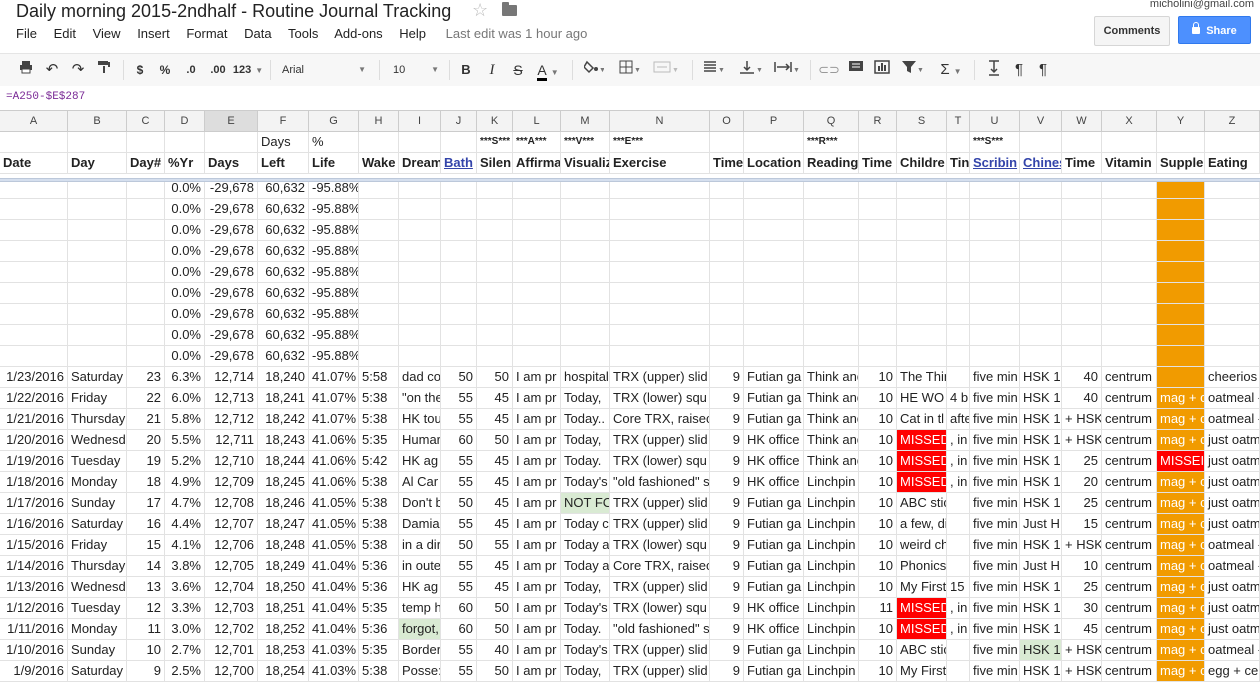 The image size is (1260, 682). I want to click on cell-M: Today,, so click(585, 587).